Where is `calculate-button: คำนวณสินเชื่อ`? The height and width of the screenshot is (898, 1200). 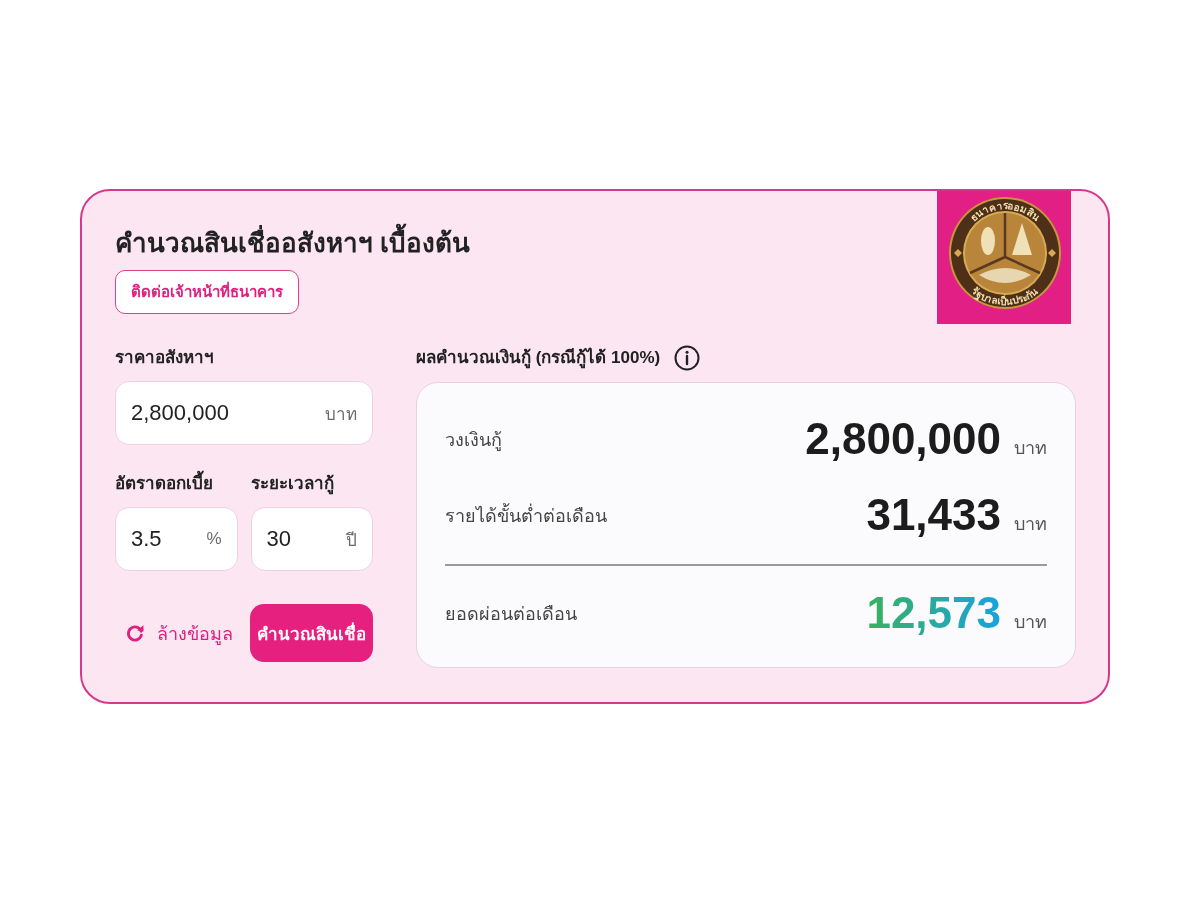
calculate-button: คำนวณสินเชื่อ is located at coordinates (311, 633).